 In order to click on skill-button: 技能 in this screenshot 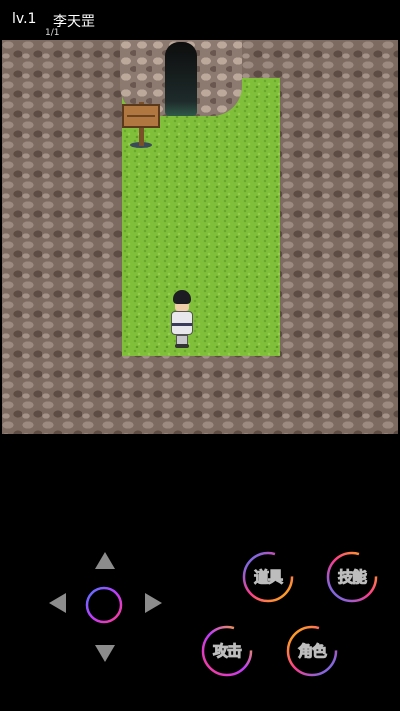, I will do `click(352, 577)`.